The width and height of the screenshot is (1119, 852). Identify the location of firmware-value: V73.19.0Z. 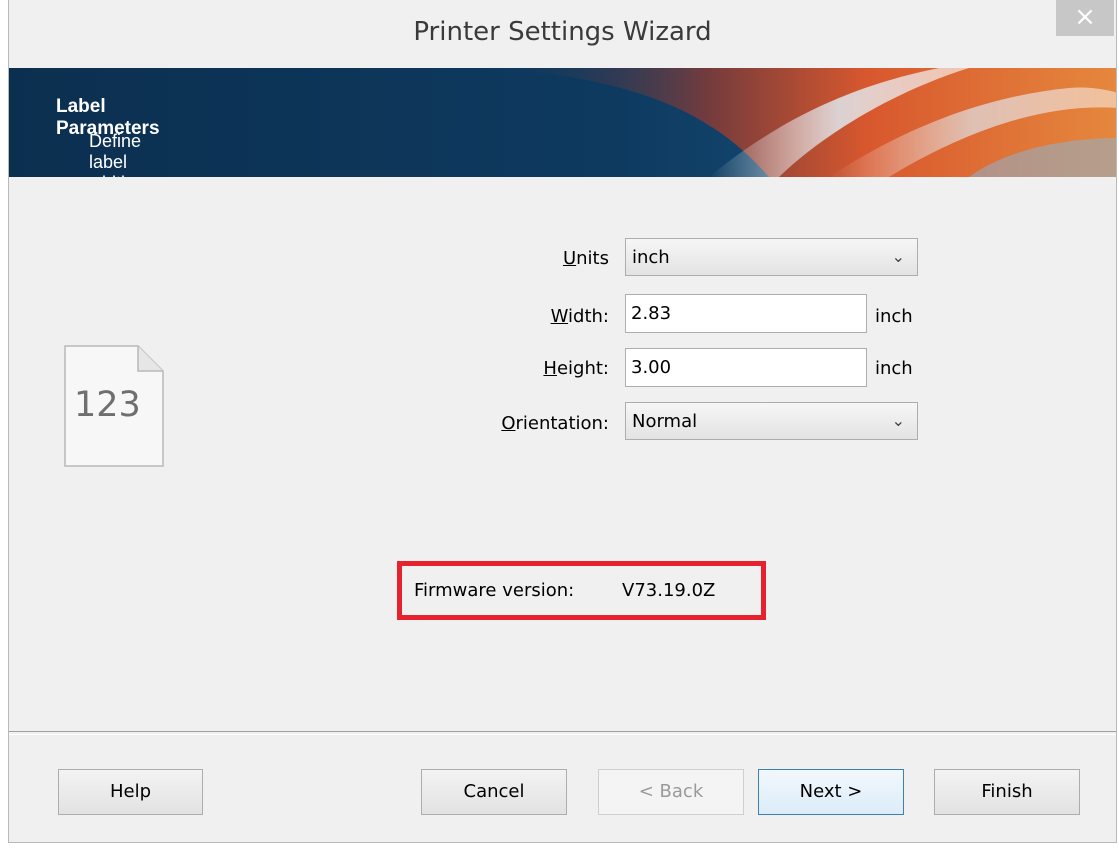
(669, 590).